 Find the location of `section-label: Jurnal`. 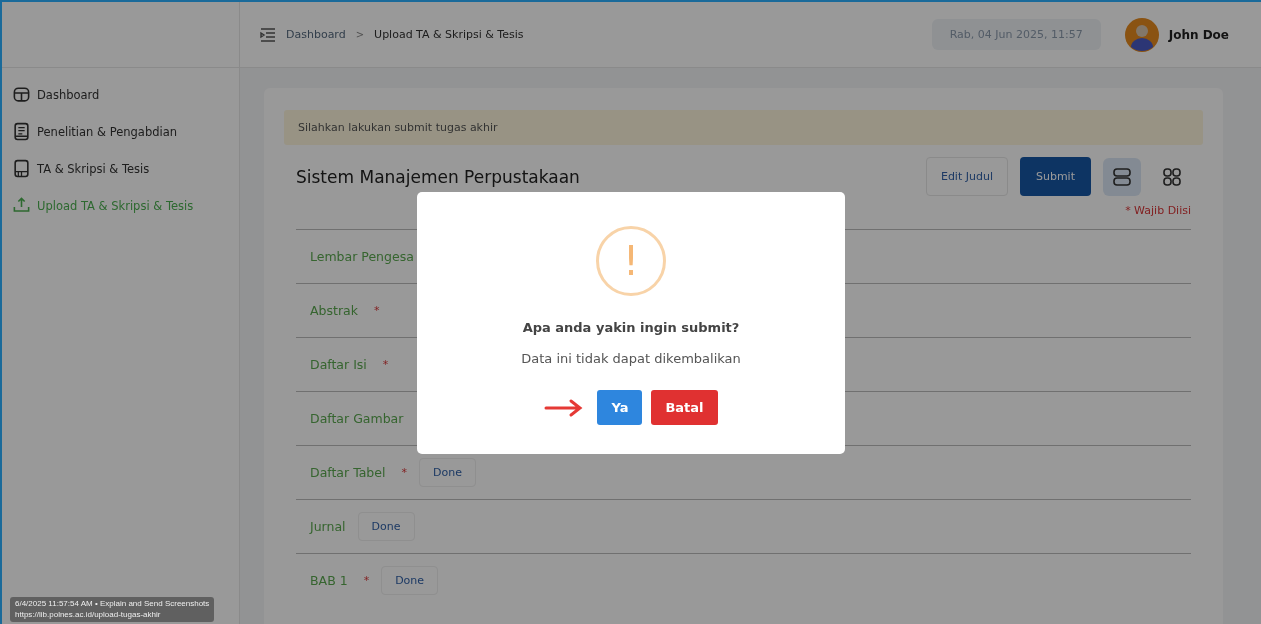

section-label: Jurnal is located at coordinates (328, 526).